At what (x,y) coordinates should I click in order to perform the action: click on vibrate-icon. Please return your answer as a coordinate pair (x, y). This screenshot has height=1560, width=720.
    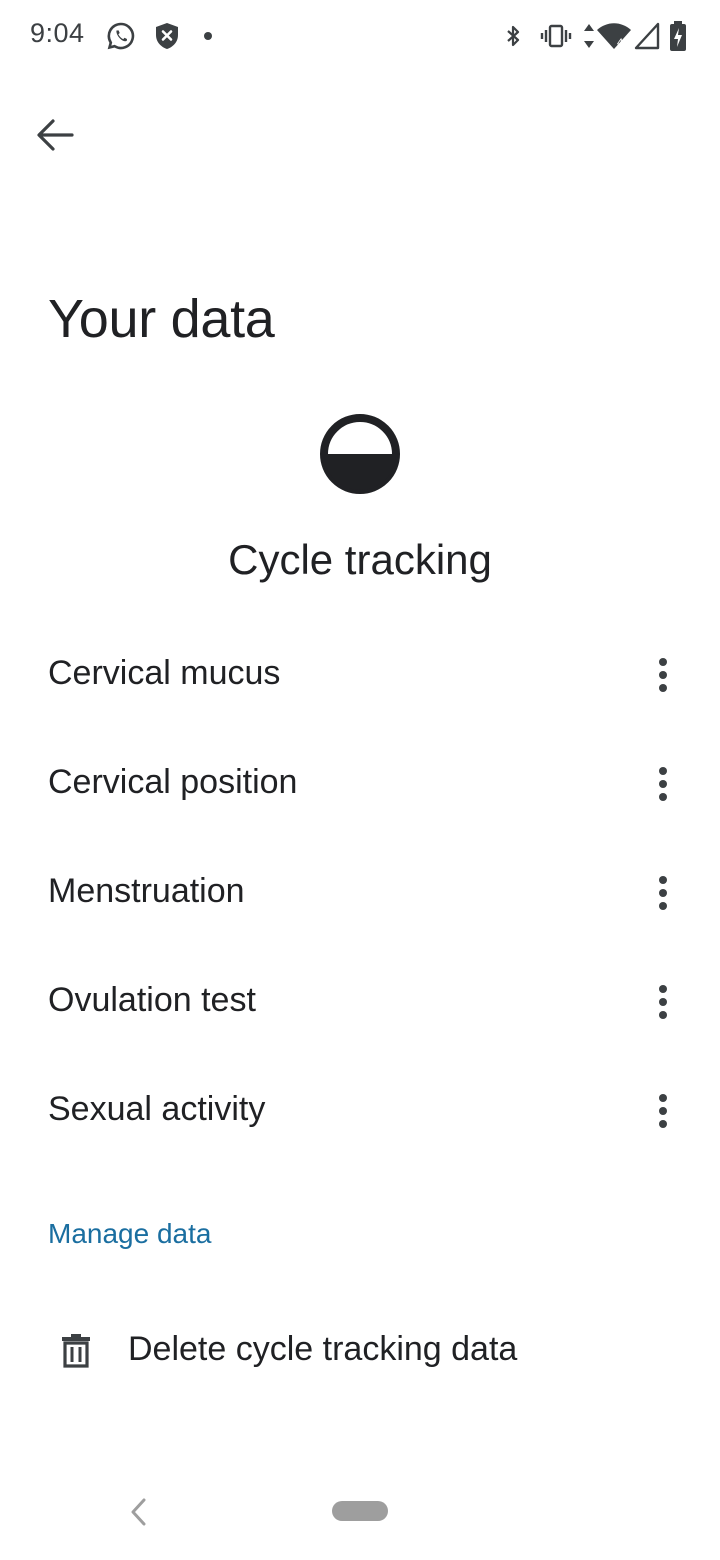
    Looking at the image, I should click on (556, 36).